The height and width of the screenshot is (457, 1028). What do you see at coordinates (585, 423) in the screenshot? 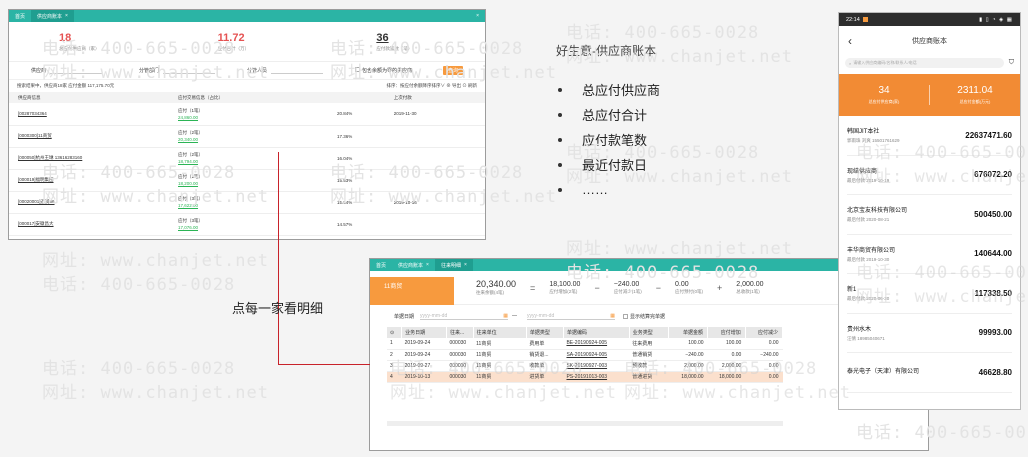
I see `horizontal-scrollbar` at bounding box center [585, 423].